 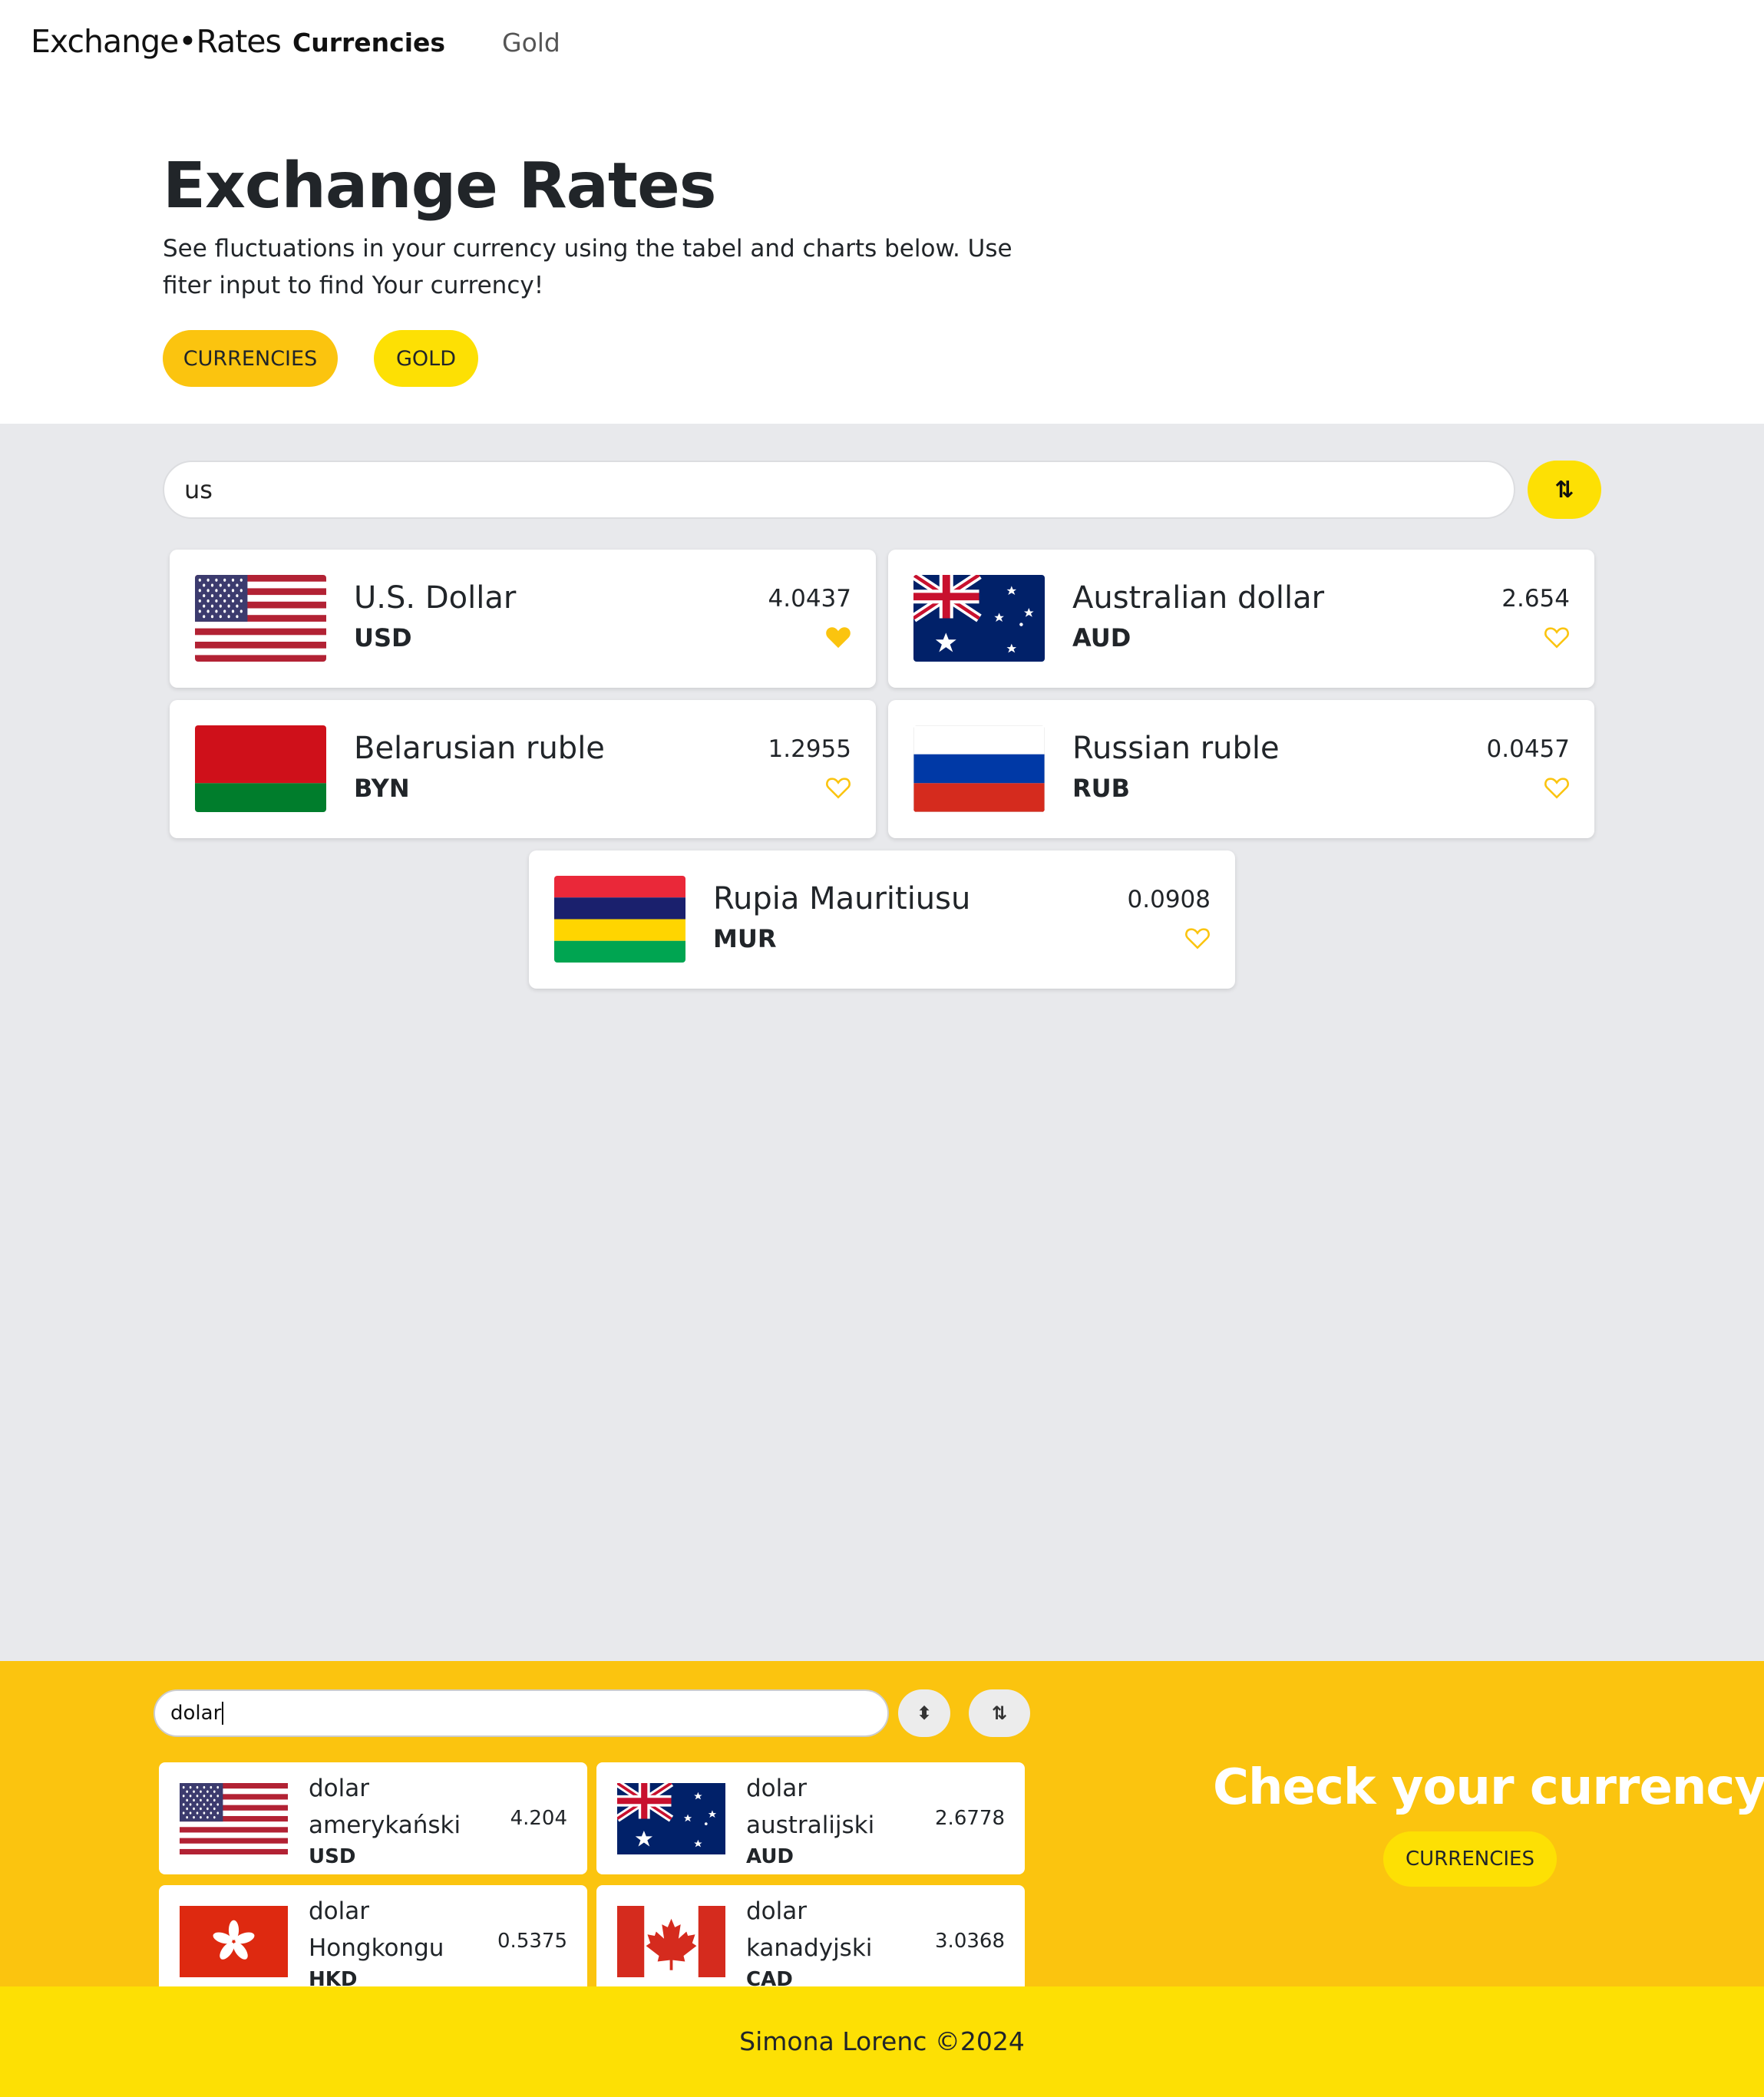 I want to click on currency-card: Belarusian ruble BYN 1.2955, so click(x=523, y=769).